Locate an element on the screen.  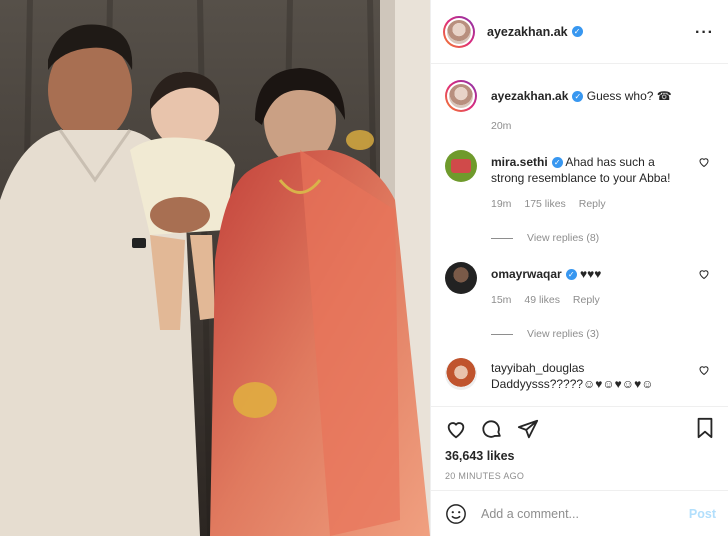
caption-username: ayezakhan.ak is located at coordinates (529, 96).